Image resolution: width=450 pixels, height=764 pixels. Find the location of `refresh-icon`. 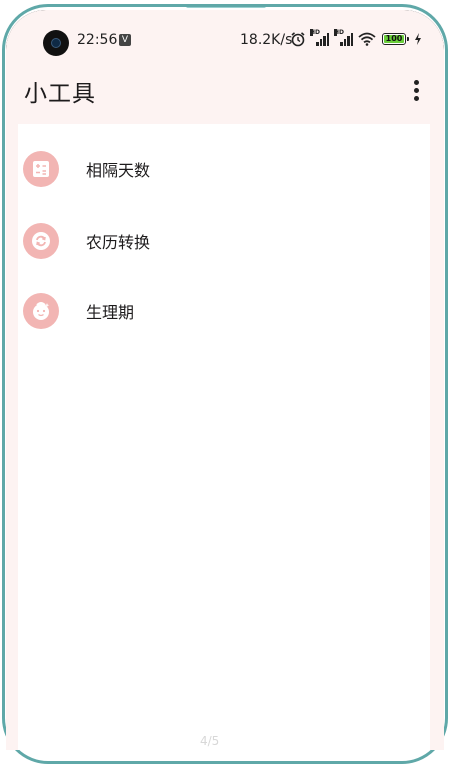

refresh-icon is located at coordinates (41, 241).